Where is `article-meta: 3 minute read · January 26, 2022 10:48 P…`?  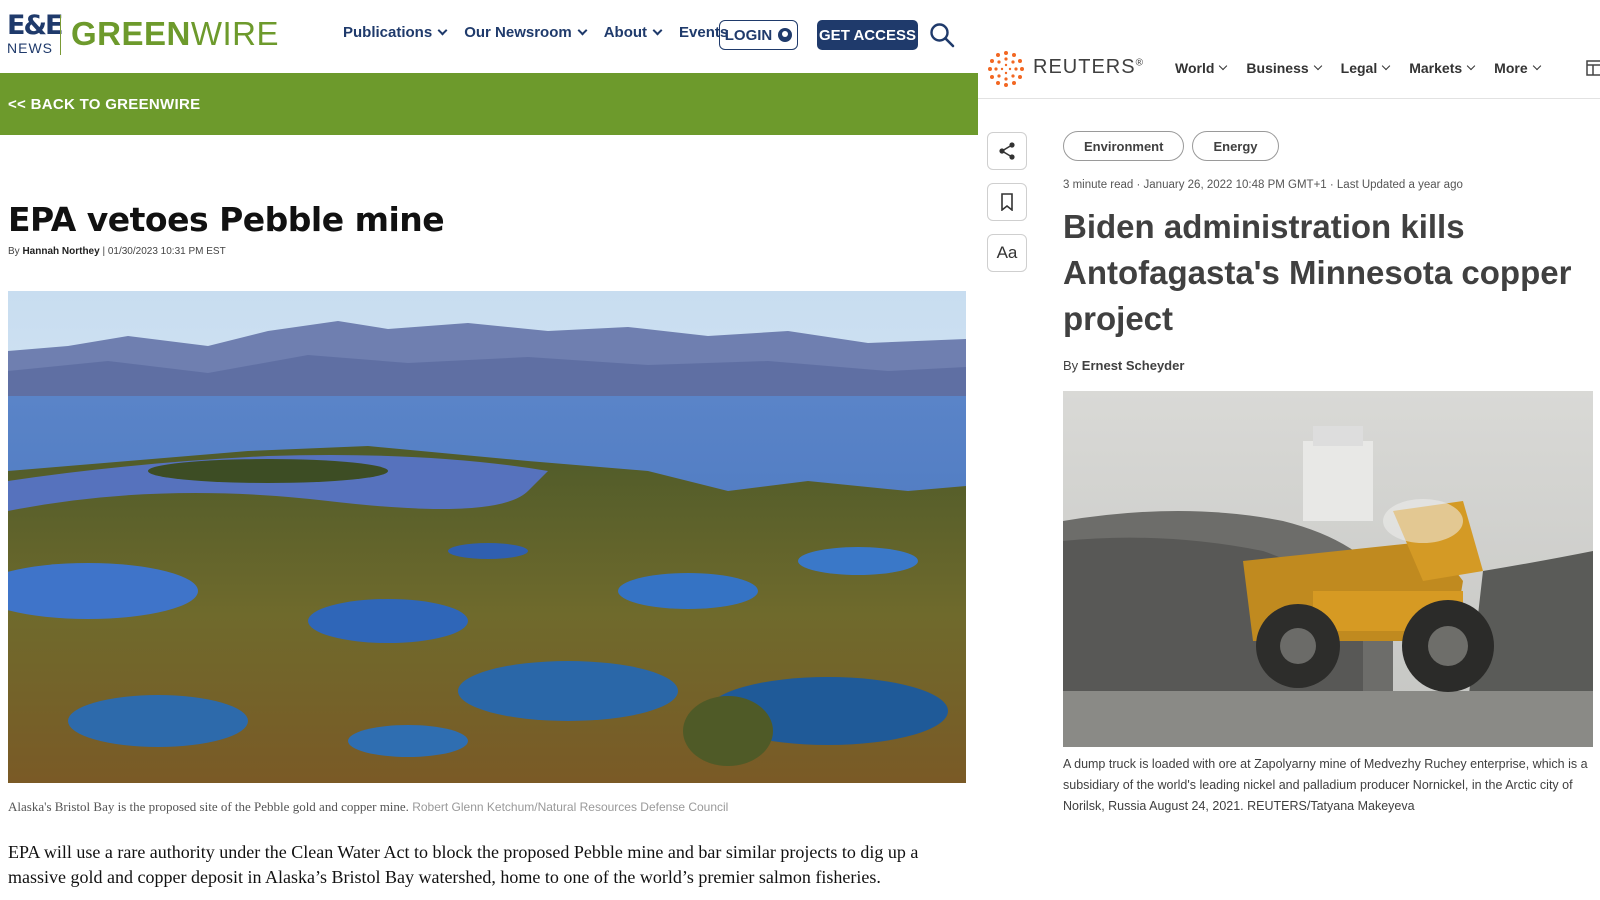
article-meta: 3 minute read · January 26, 2022 10:48 P… is located at coordinates (1263, 185).